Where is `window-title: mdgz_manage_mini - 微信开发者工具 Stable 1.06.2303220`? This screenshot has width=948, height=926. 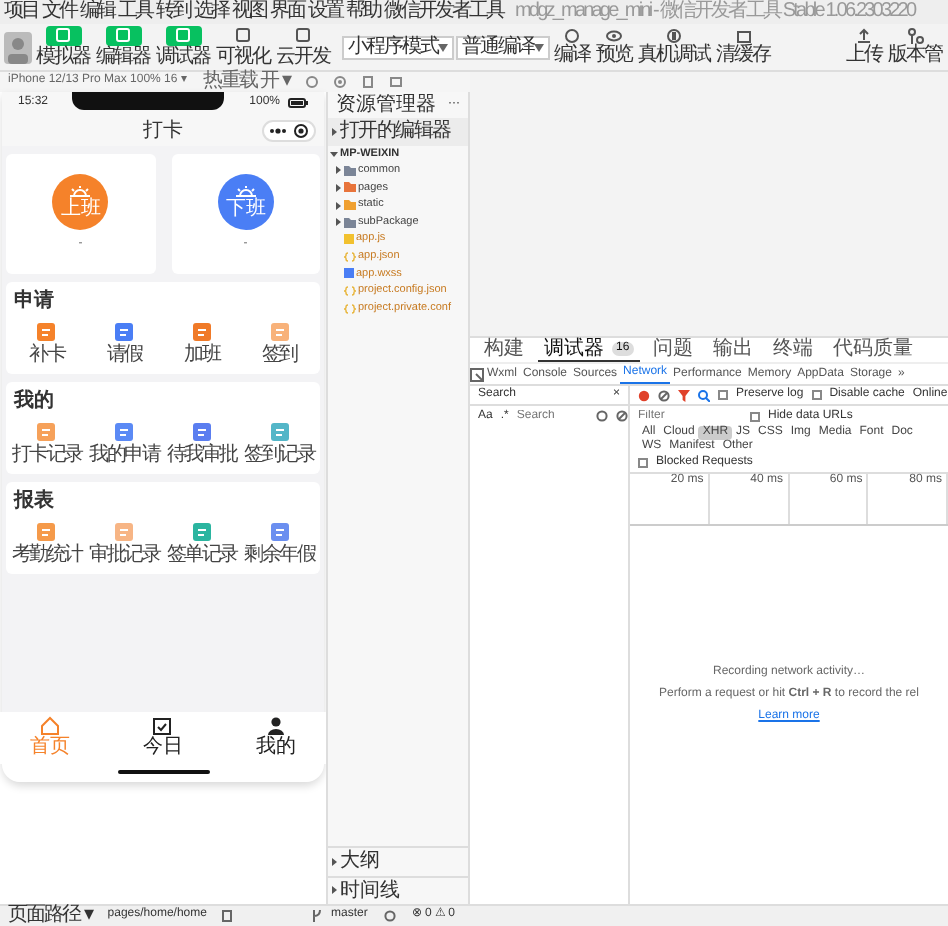 window-title: mdgz_manage_mini - 微信开发者工具 Stable 1.06.2303220 is located at coordinates (715, 12).